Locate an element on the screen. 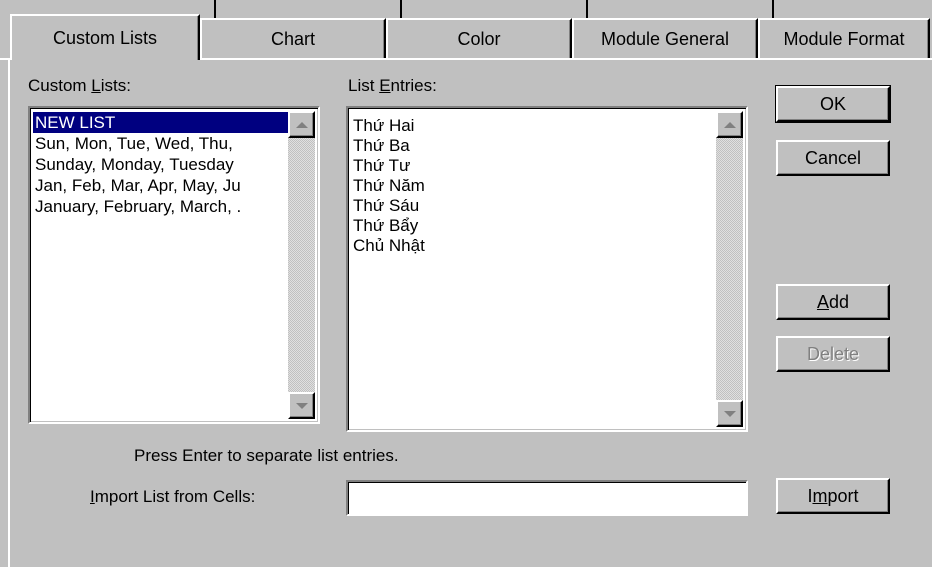  button-label: Add is located at coordinates (833, 302).